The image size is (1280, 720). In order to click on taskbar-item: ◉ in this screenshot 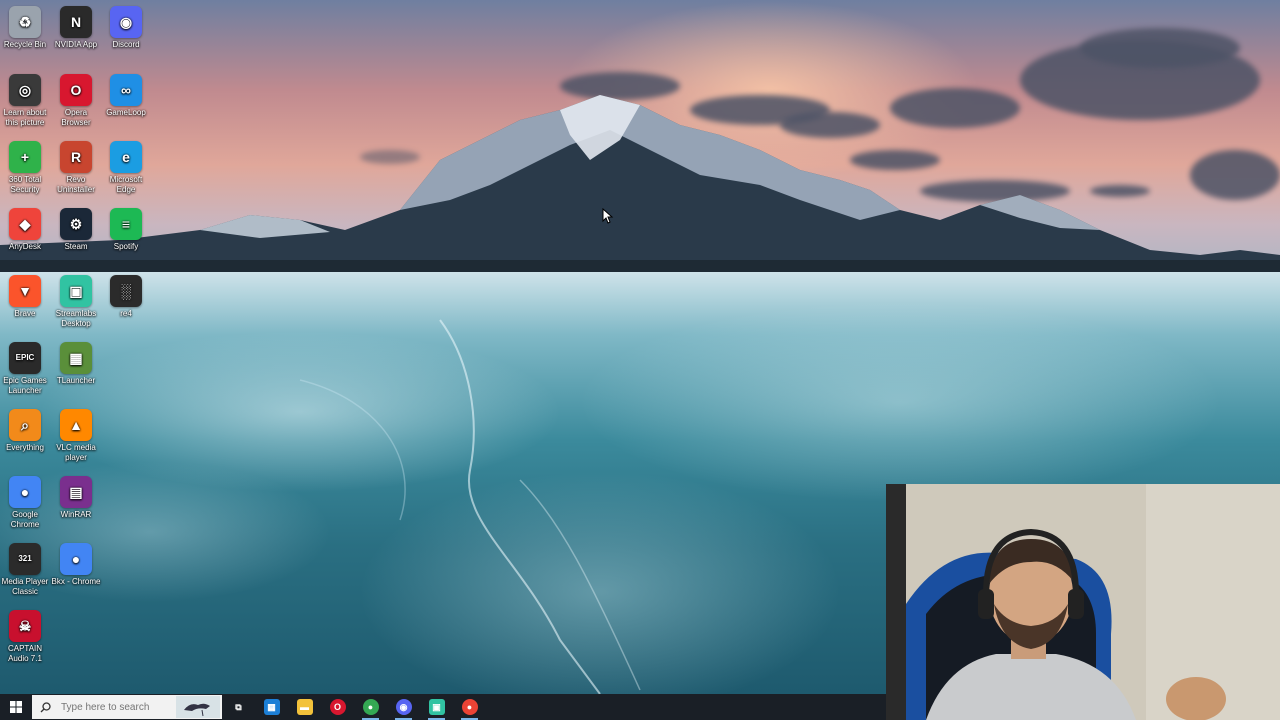, I will do `click(403, 707)`.